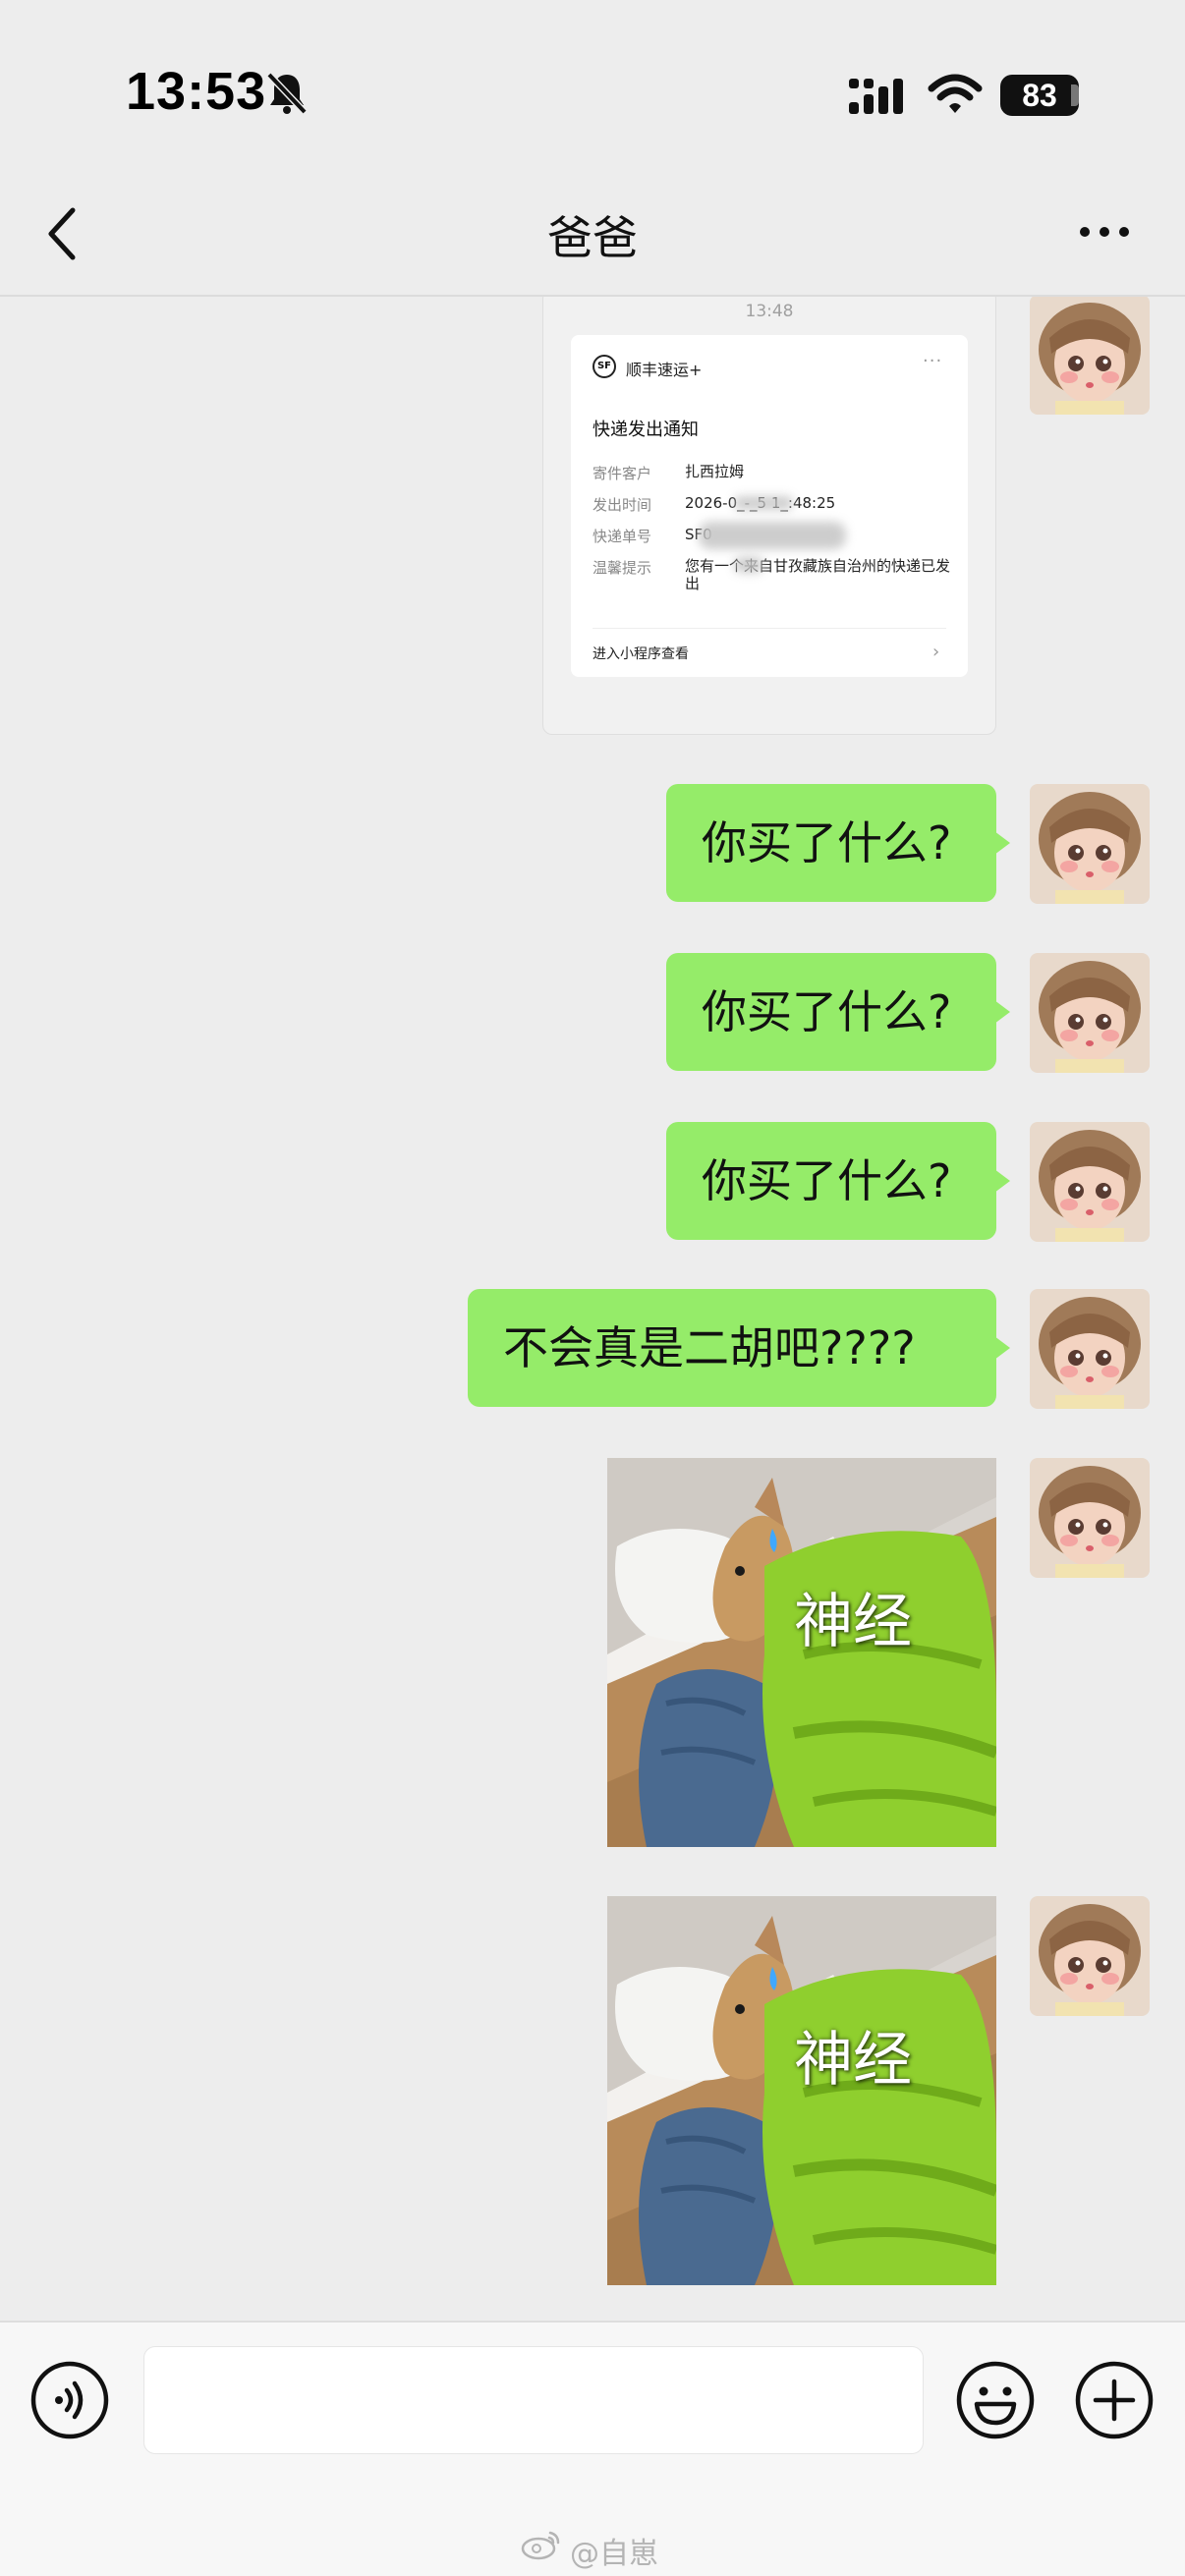  What do you see at coordinates (614, 2554) in the screenshot?
I see `watermark-text: @自崽` at bounding box center [614, 2554].